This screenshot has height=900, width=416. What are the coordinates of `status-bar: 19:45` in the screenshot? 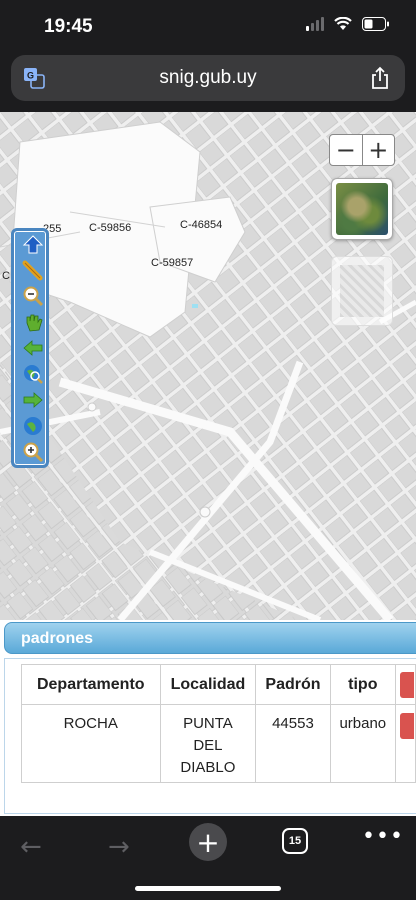 It's located at (208, 27).